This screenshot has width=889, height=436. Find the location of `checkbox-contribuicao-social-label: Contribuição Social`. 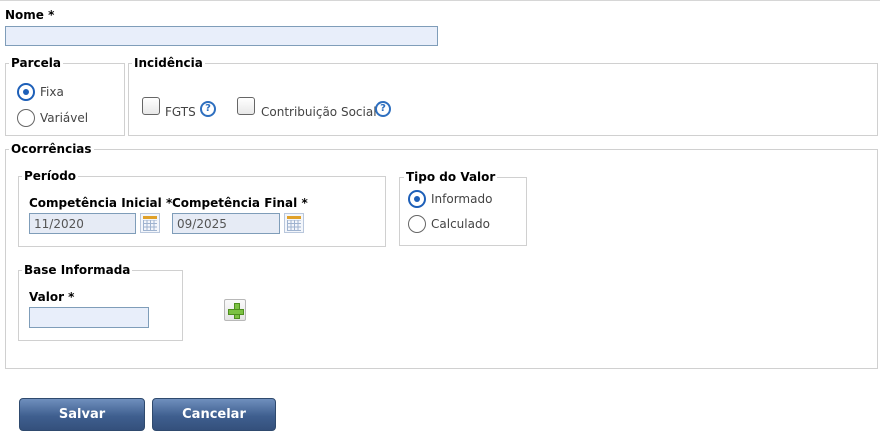

checkbox-contribuicao-social-label: Contribuição Social is located at coordinates (319, 112).